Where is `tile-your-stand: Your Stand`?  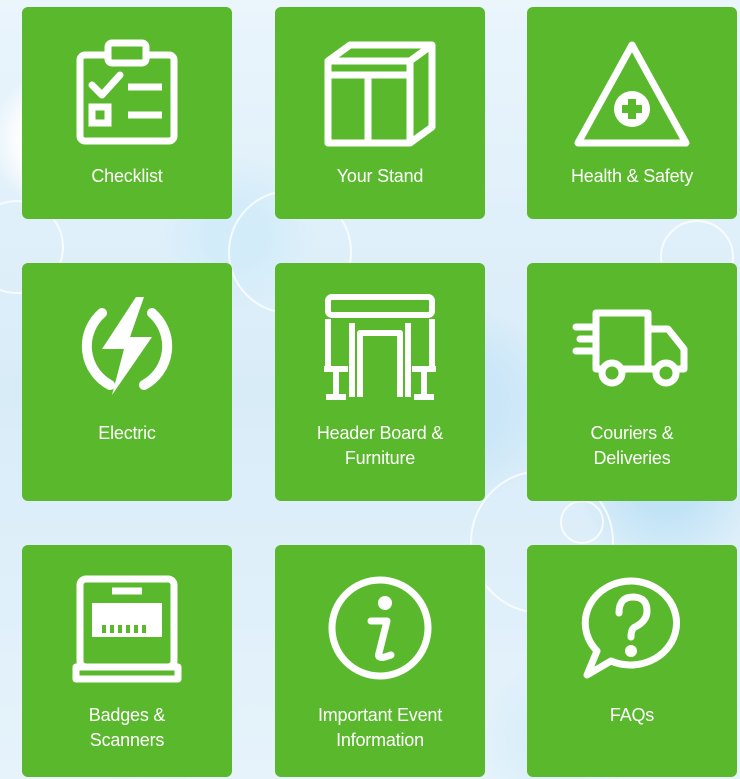
tile-your-stand: Your Stand is located at coordinates (380, 113).